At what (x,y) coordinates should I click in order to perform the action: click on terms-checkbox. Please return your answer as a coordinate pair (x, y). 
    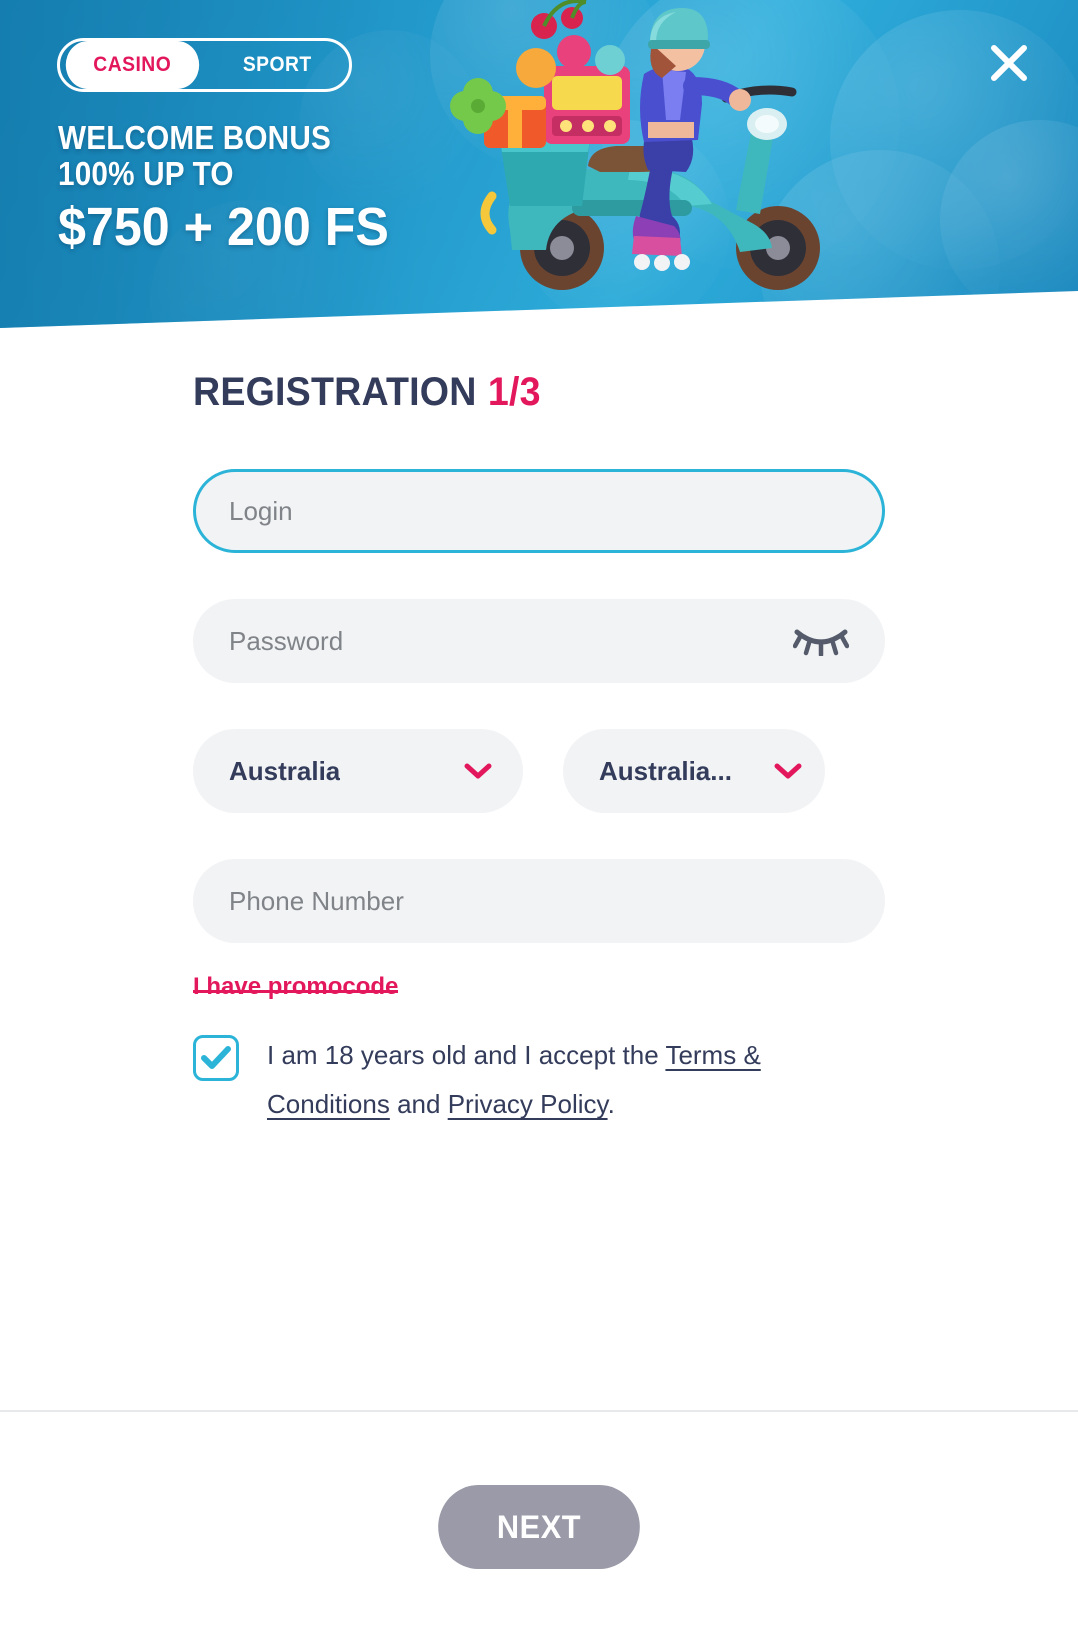
    Looking at the image, I should click on (216, 1058).